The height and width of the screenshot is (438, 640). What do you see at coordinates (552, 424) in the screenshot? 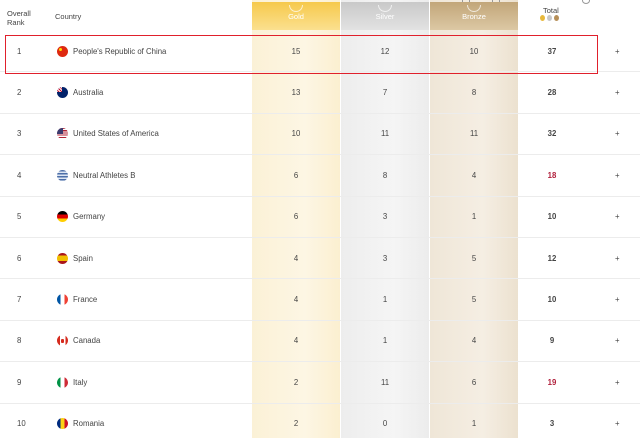
I see `total-count: 3` at bounding box center [552, 424].